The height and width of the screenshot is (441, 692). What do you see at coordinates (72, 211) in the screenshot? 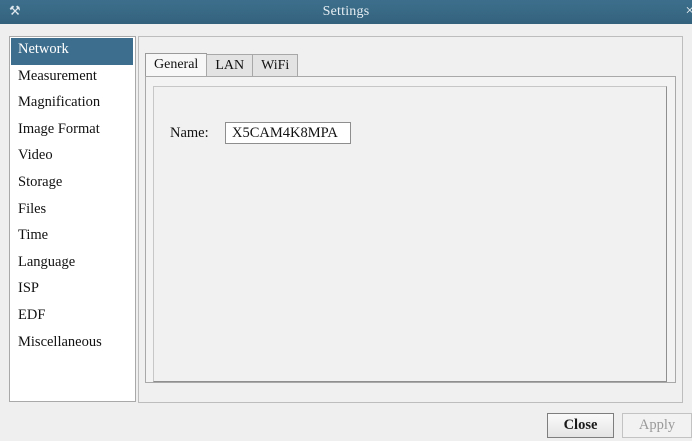
I see `sidebar-item-files: Files` at bounding box center [72, 211].